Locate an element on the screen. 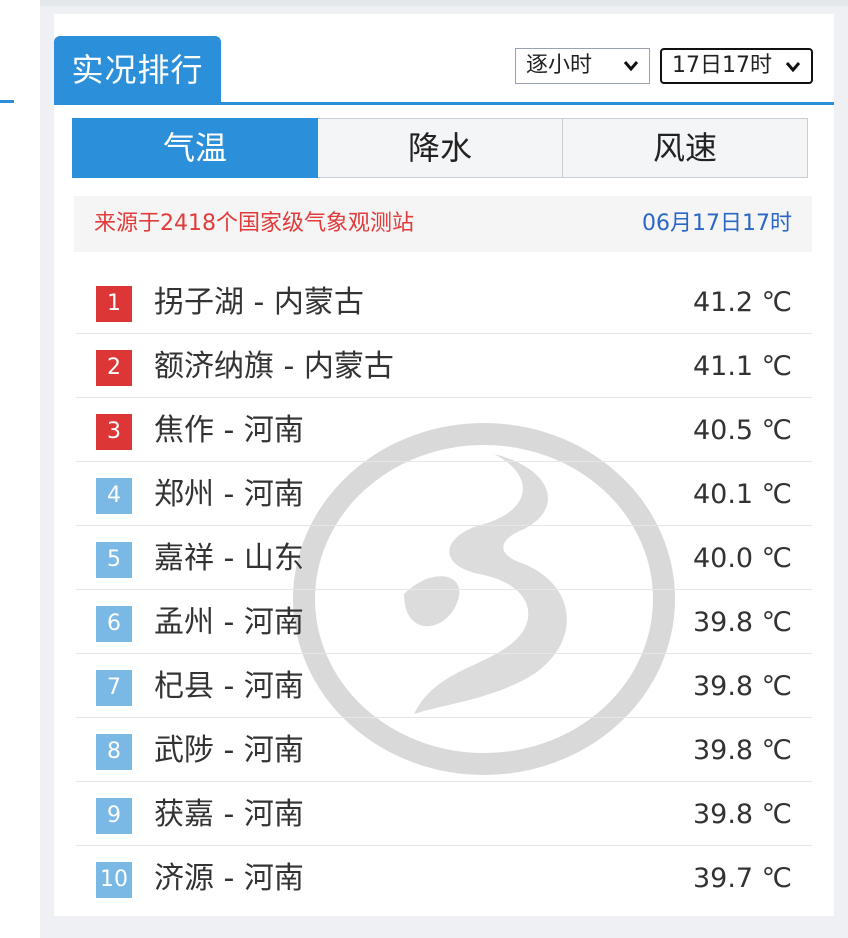  source-bar: 来源于2418个国家级气象观测站 06月17日17时 is located at coordinates (443, 224).